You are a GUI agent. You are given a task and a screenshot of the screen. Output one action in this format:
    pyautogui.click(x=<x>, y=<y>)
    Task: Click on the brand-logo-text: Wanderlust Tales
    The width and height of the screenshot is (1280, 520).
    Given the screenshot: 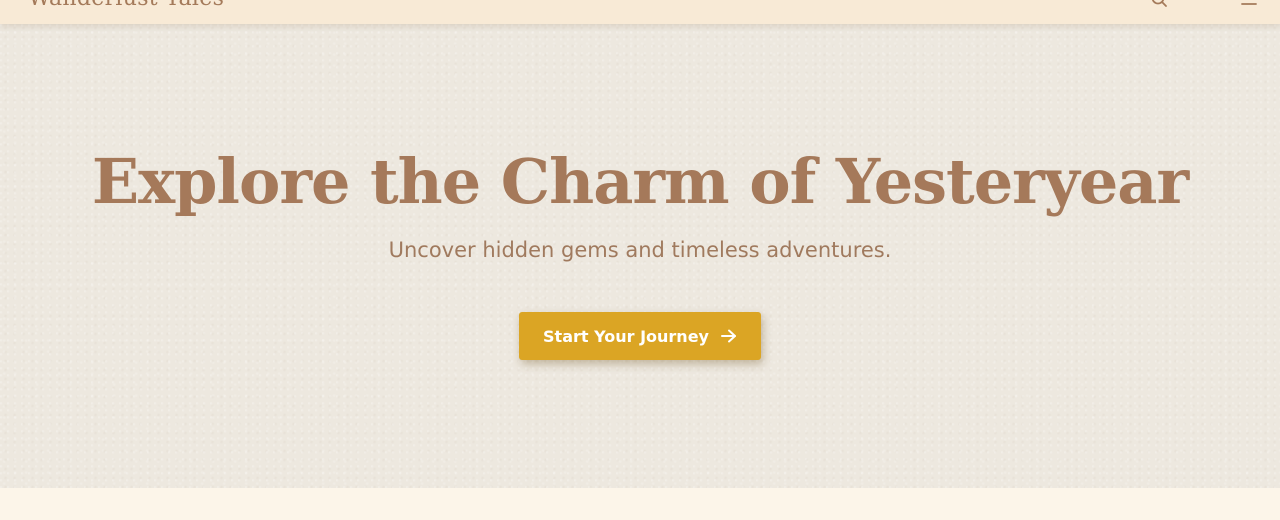 What is the action you would take?
    pyautogui.click(x=126, y=5)
    